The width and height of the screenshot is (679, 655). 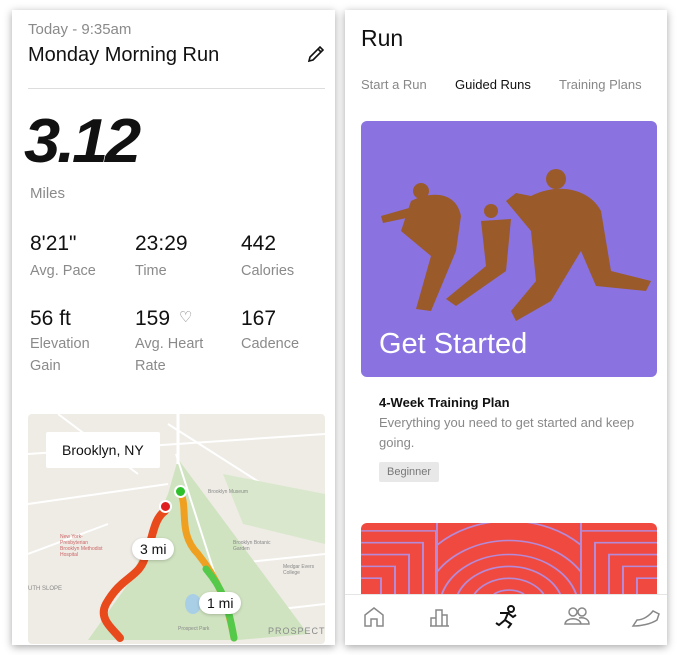 I want to click on page-title: Run, so click(x=382, y=38).